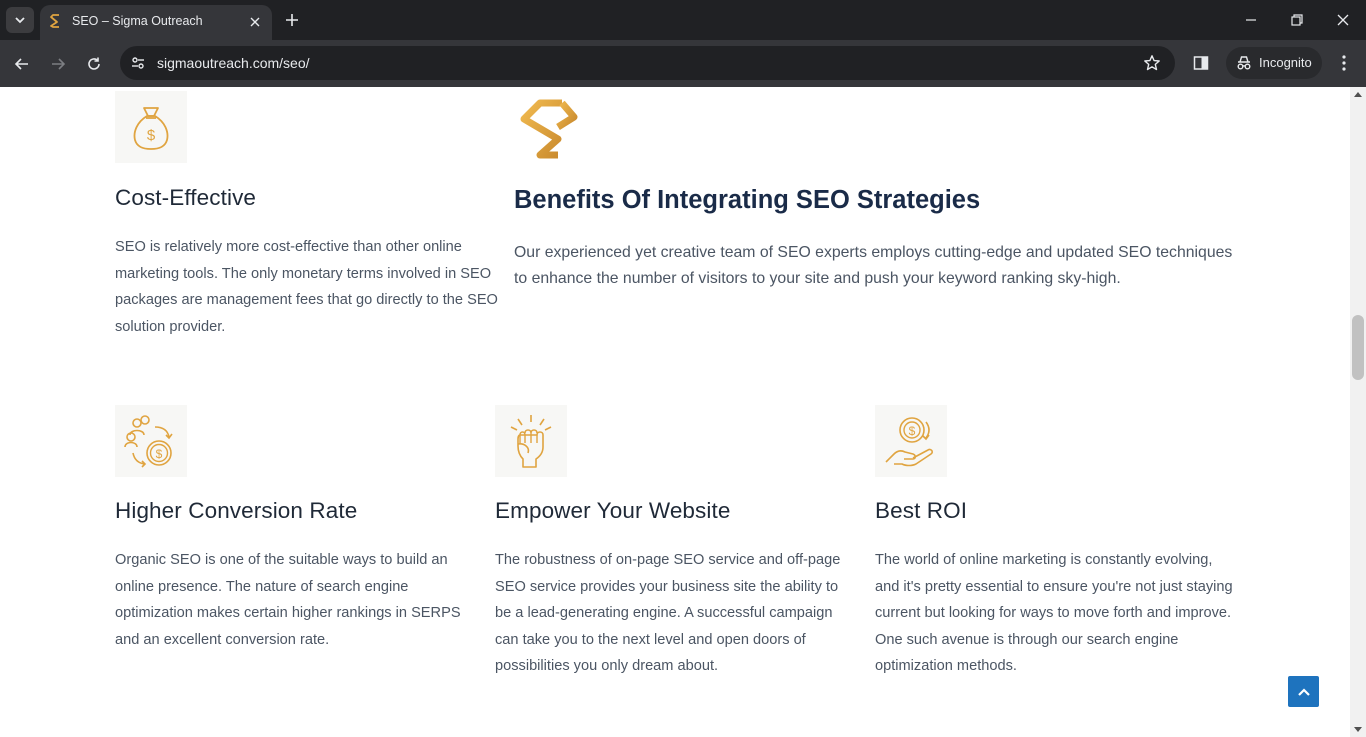 The image size is (1366, 737). I want to click on bookmark-star-icon, so click(1152, 63).